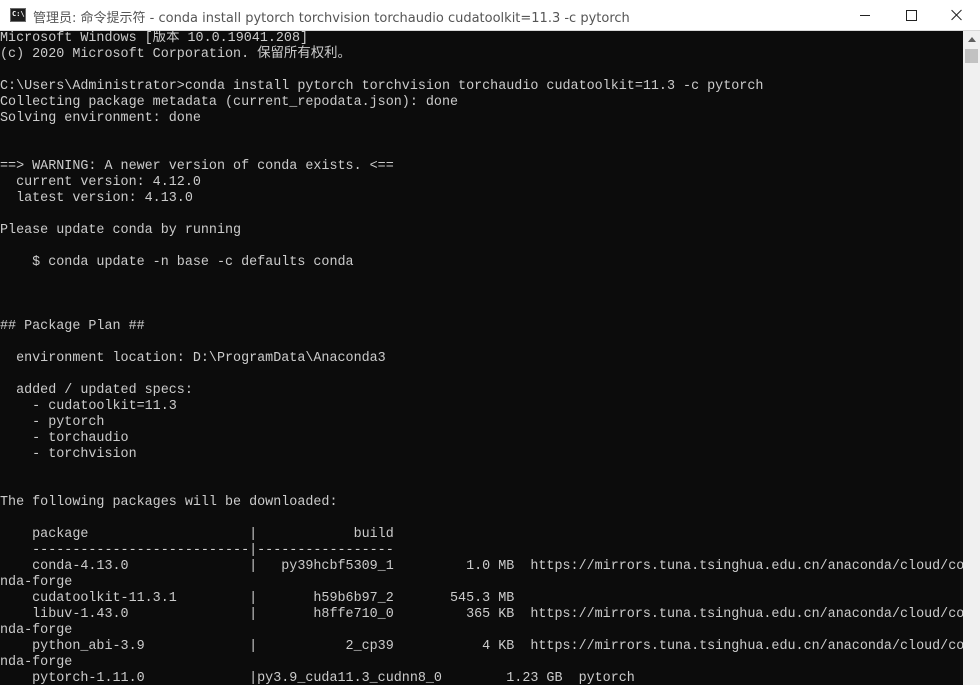 The image size is (980, 685). I want to click on close-icon, so click(957, 15).